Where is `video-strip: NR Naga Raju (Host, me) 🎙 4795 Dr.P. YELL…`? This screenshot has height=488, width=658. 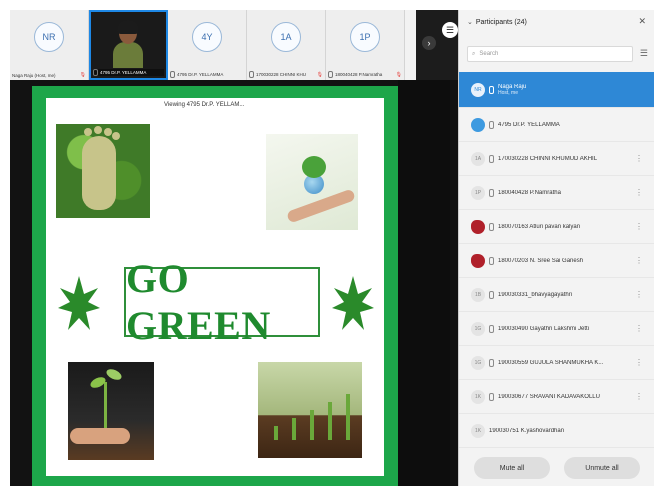
video-strip: NR Naga Raju (Host, me) 🎙 4795 Dr.P. YELL… is located at coordinates (213, 45).